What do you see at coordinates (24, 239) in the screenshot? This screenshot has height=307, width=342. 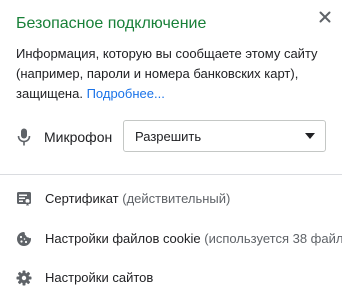 I see `cookie-icon` at bounding box center [24, 239].